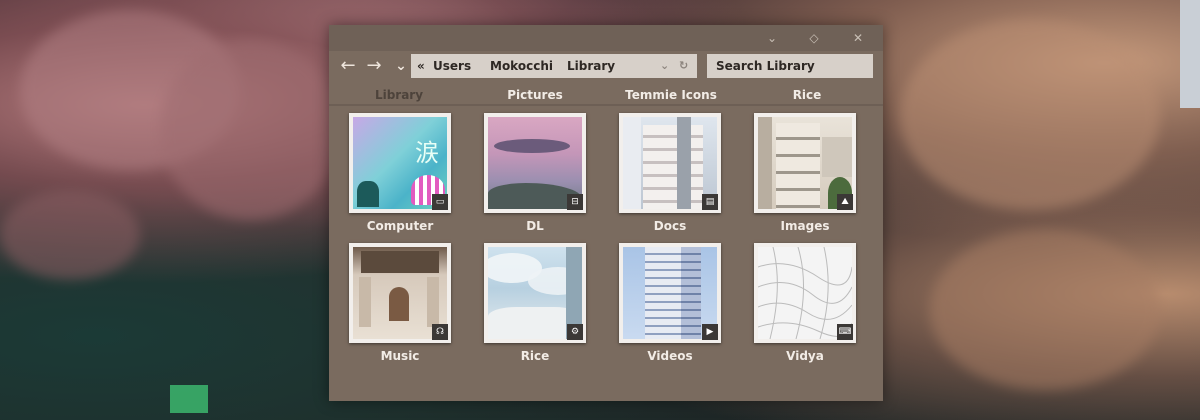  Describe the element at coordinates (400, 293) in the screenshot. I see `folder-thumbnail: ☊` at that location.